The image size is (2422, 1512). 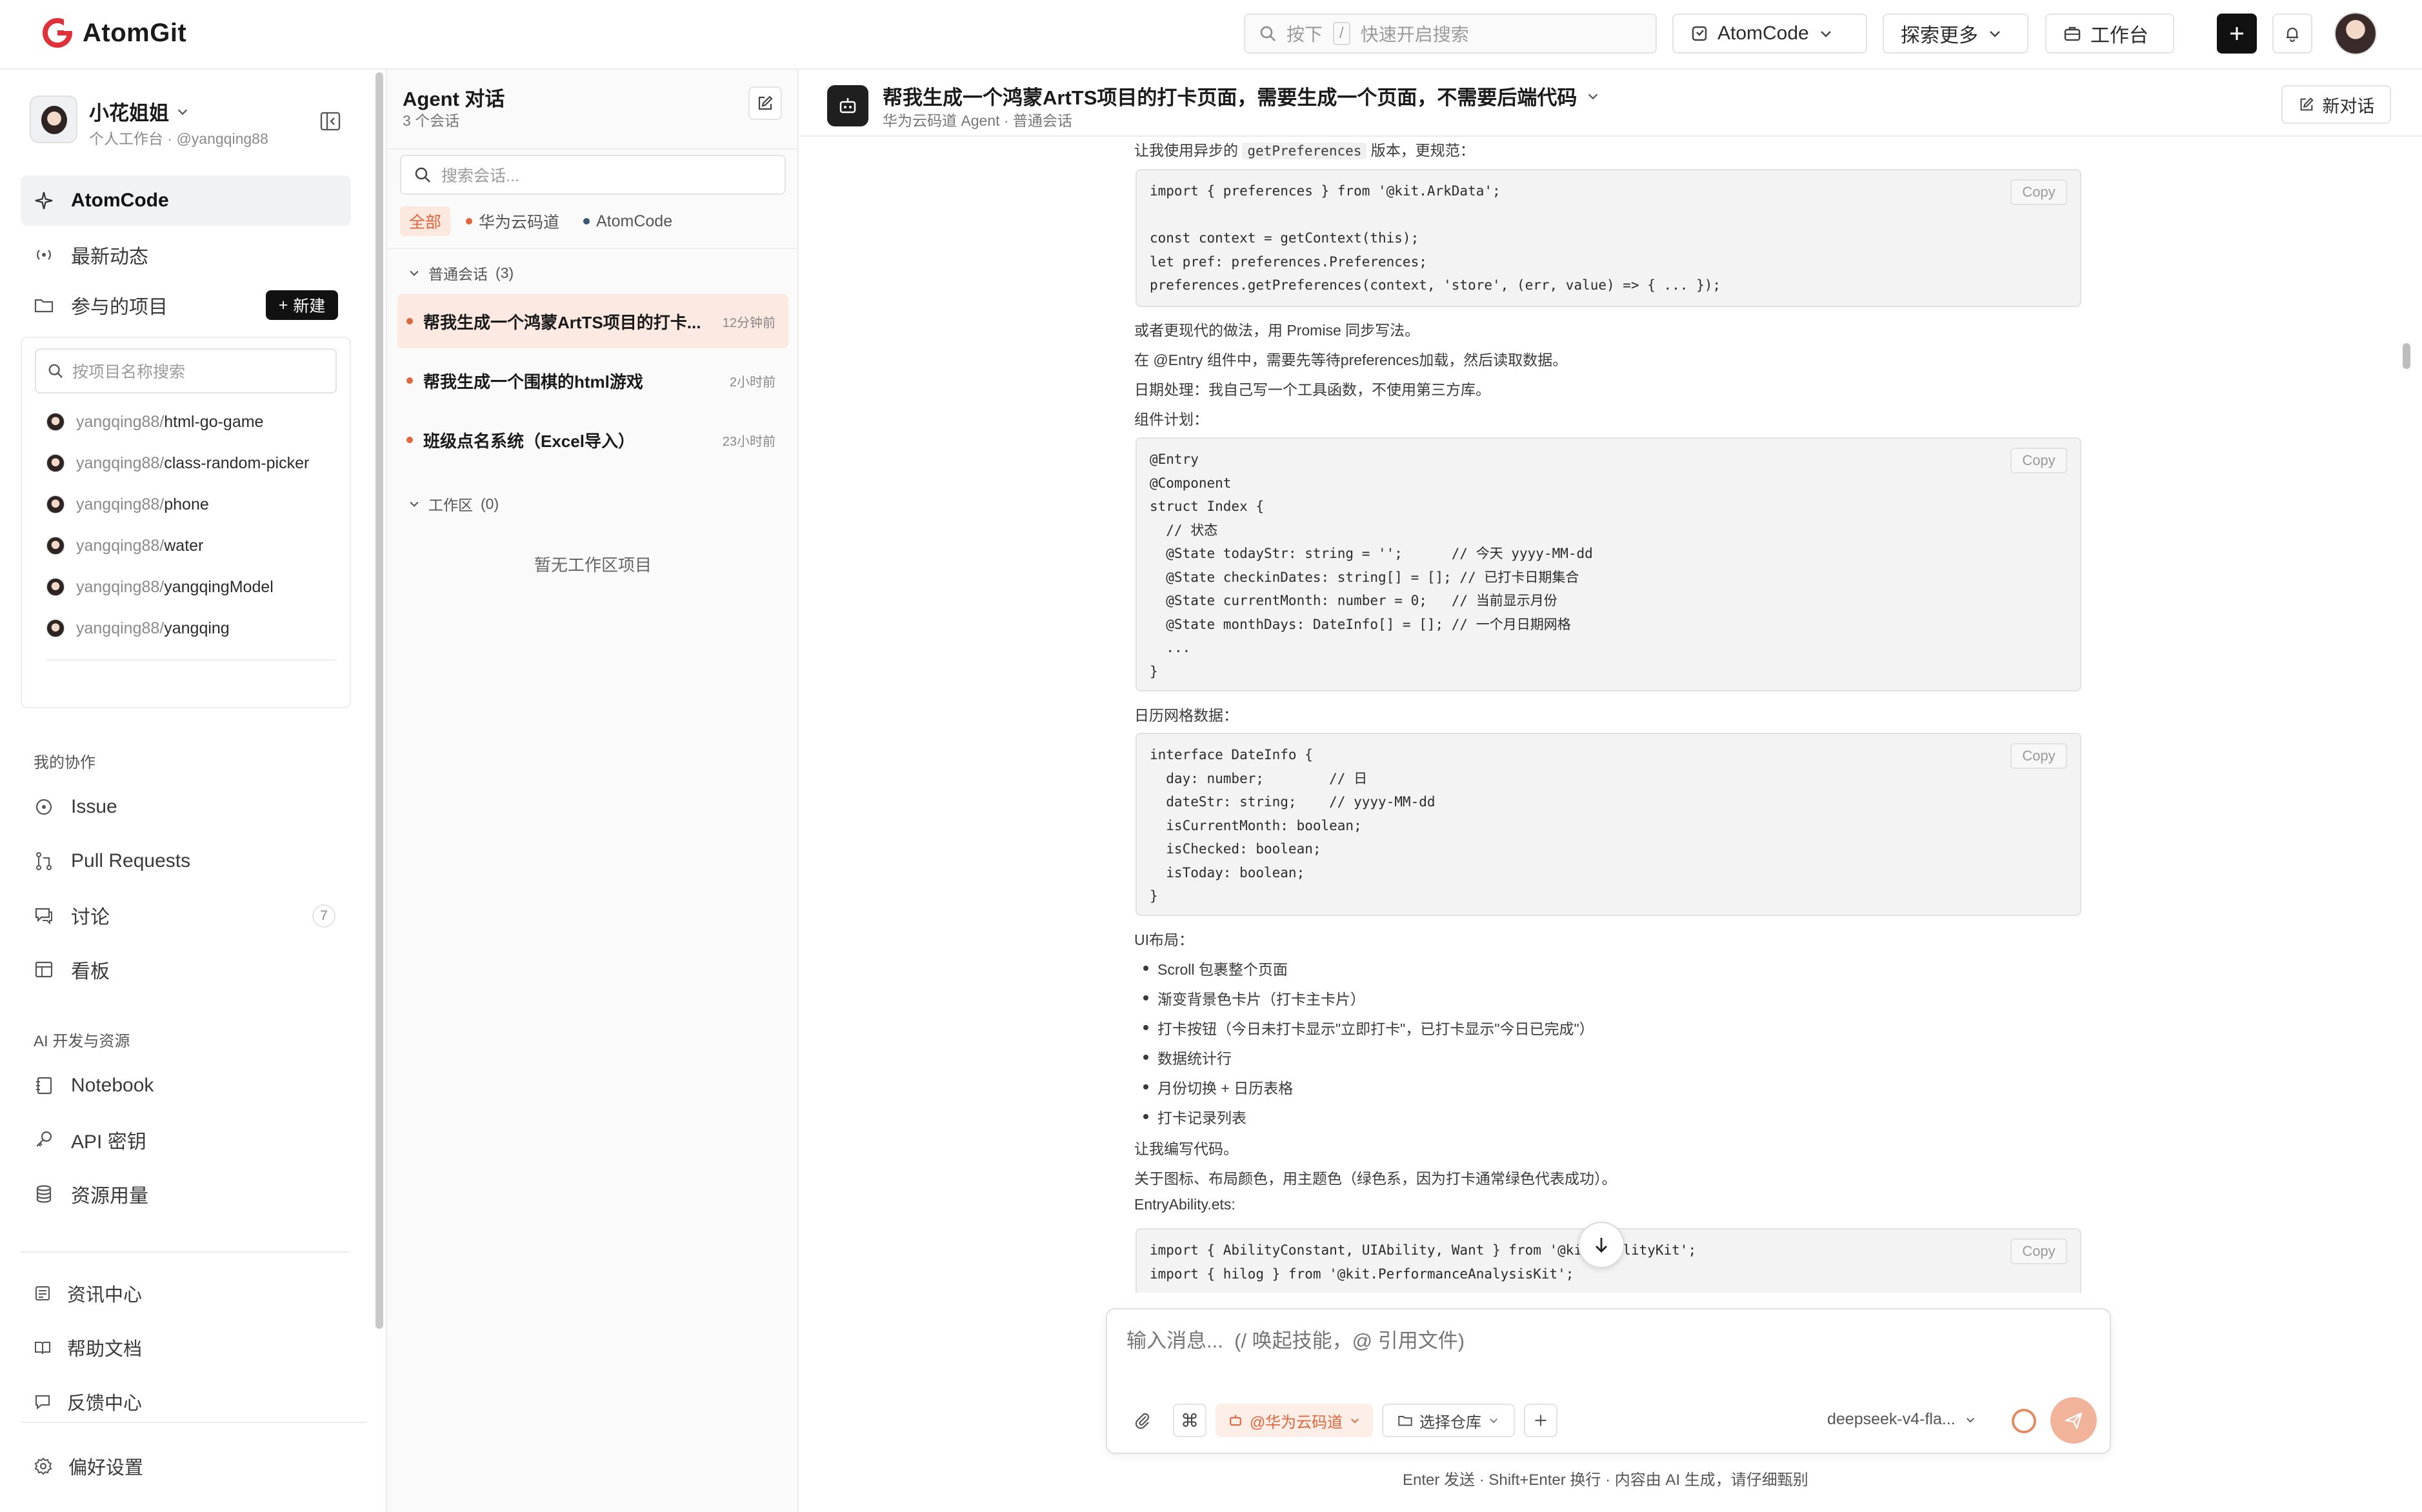 What do you see at coordinates (458, 274) in the screenshot?
I see `group-label: 普通会话` at bounding box center [458, 274].